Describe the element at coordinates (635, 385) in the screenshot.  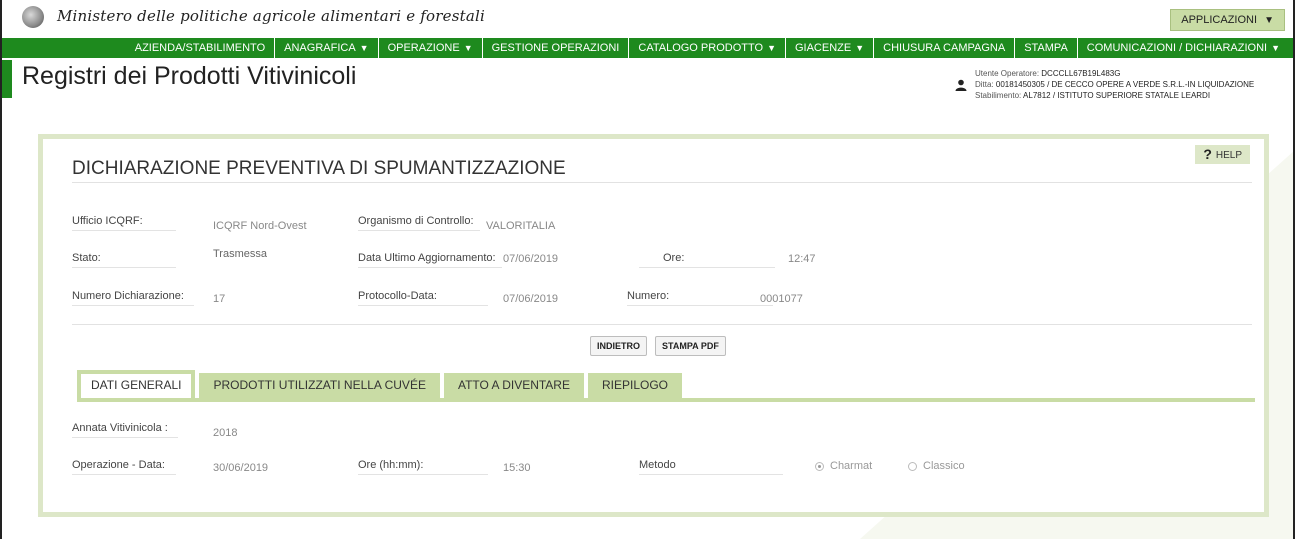
I see `tab-riepilogo: RIEPILOGO` at that location.